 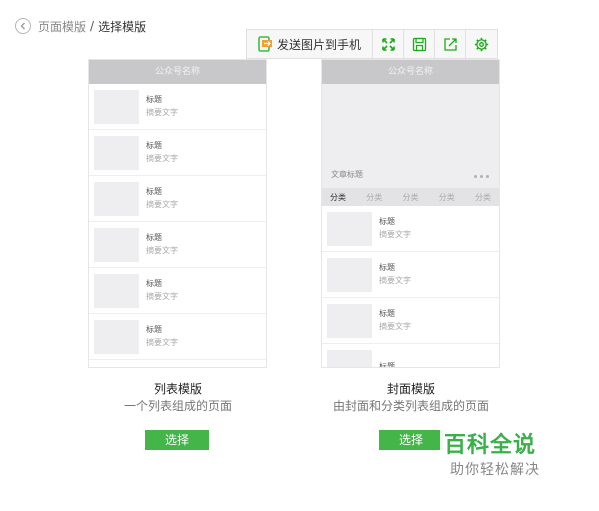 I want to click on template-description: 一个列表组成的页面, so click(x=177, y=406).